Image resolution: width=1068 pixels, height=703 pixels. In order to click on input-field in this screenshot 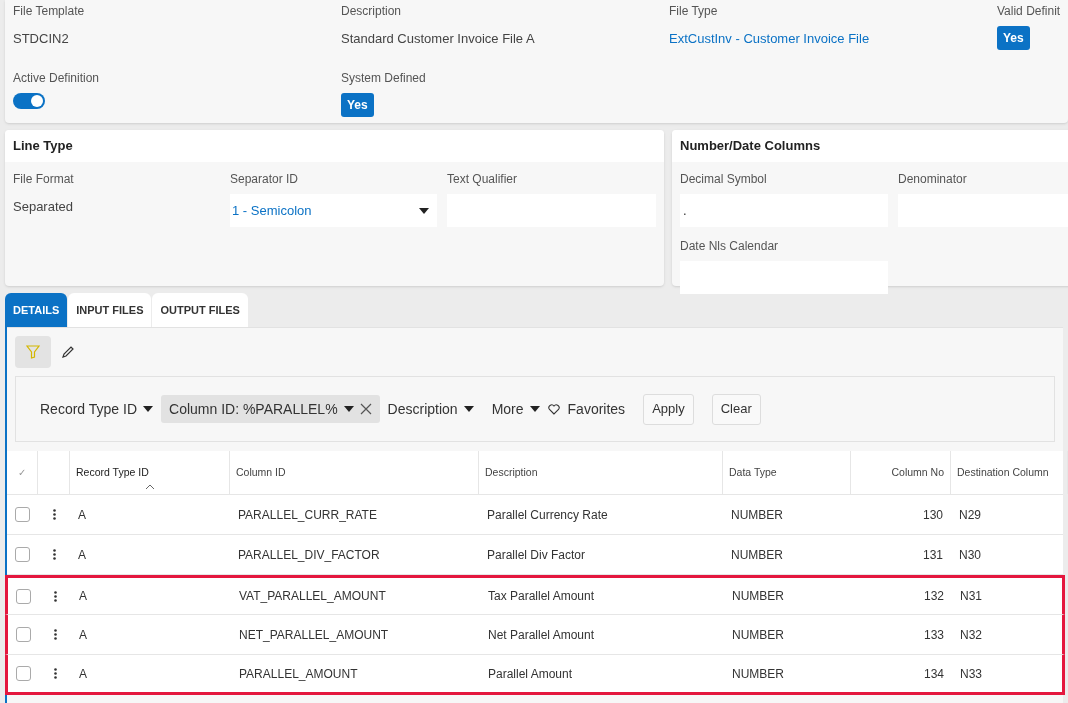, I will do `click(784, 277)`.